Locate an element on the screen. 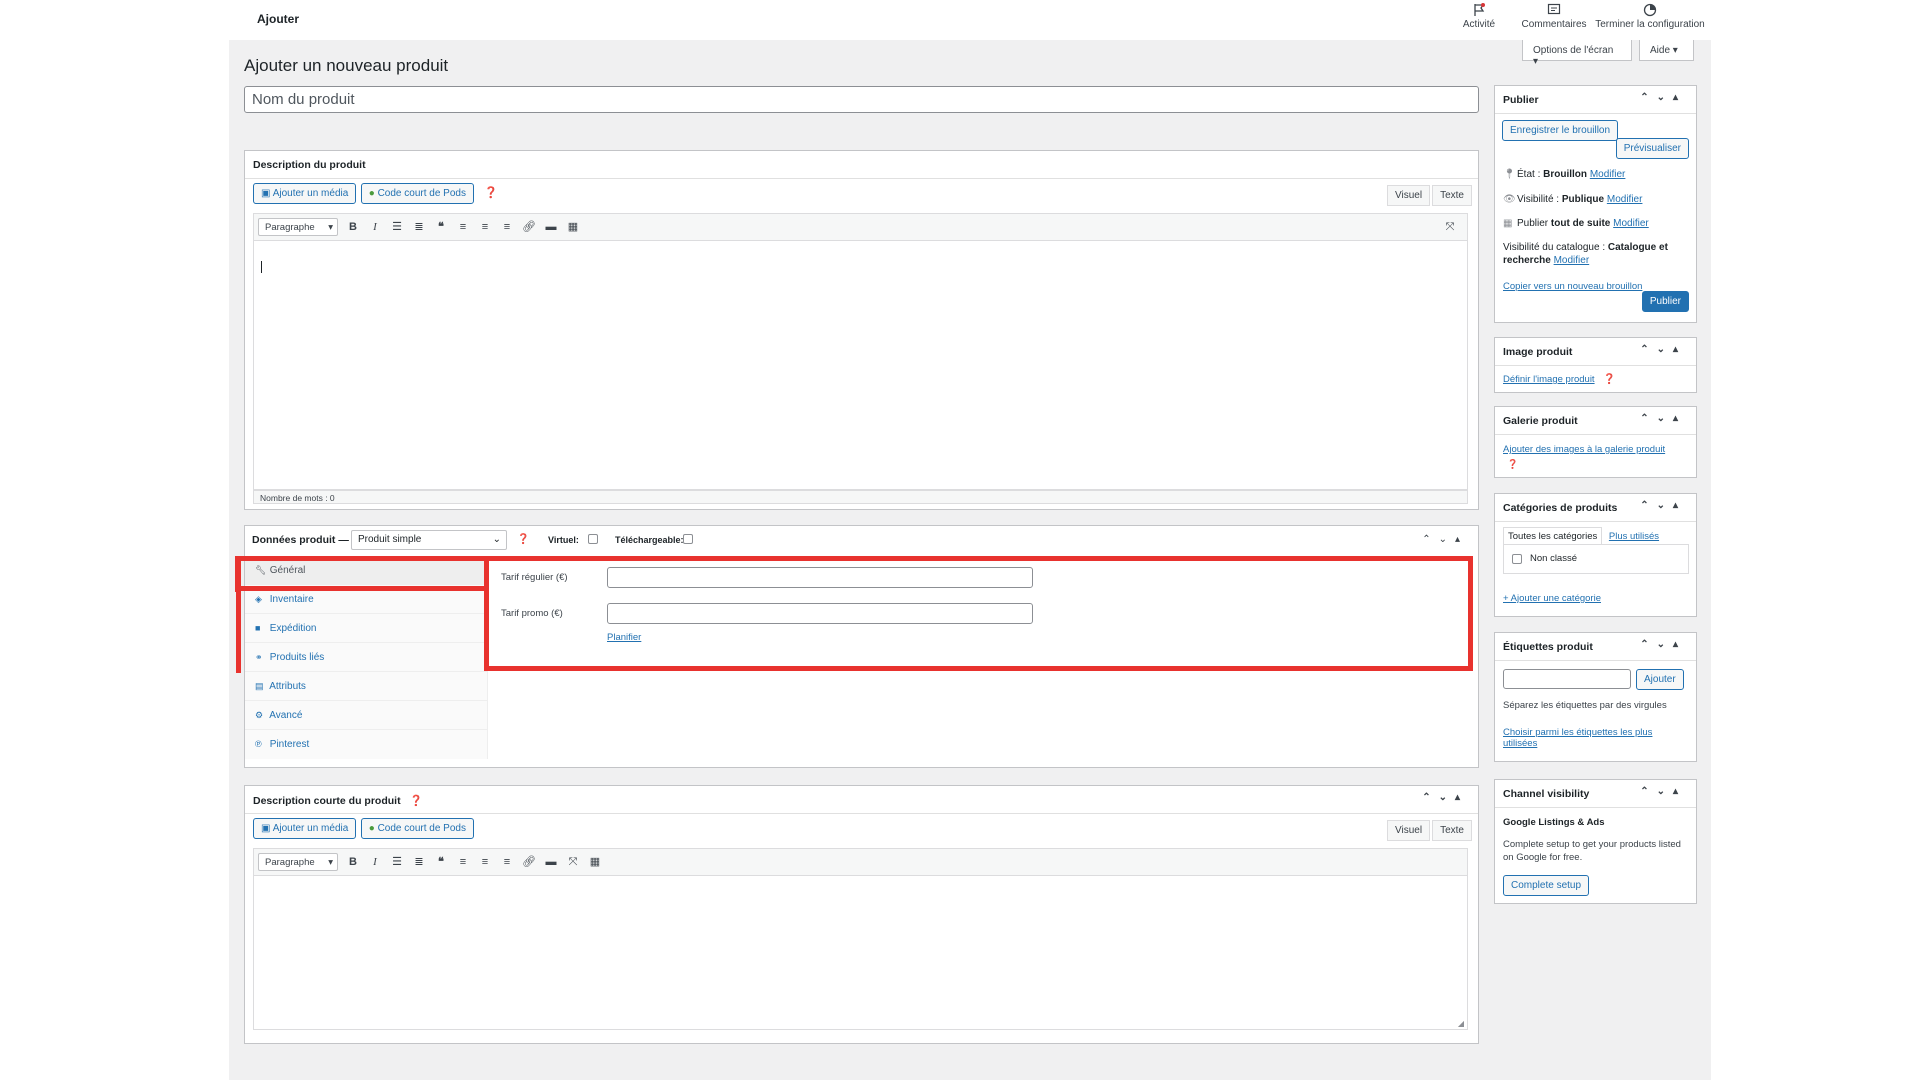 This screenshot has height=1080, width=1920. align-right-icon: ≡ is located at coordinates (507, 227).